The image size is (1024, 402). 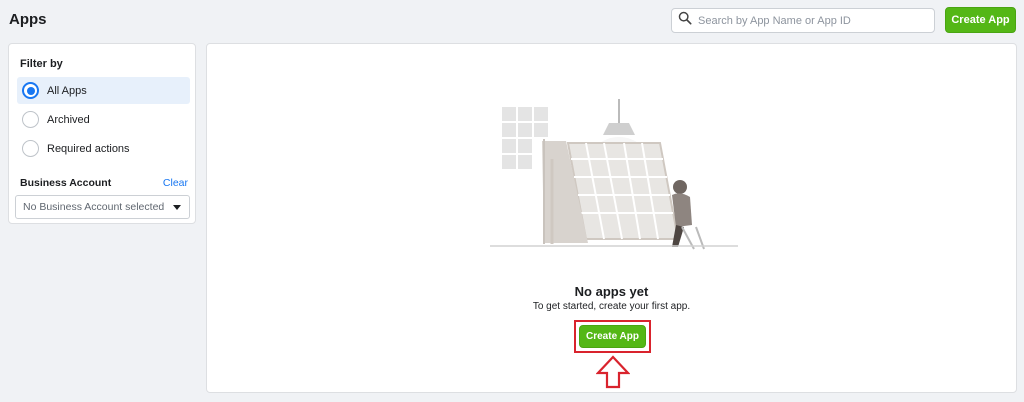 I want to click on search-input, so click(x=813, y=20).